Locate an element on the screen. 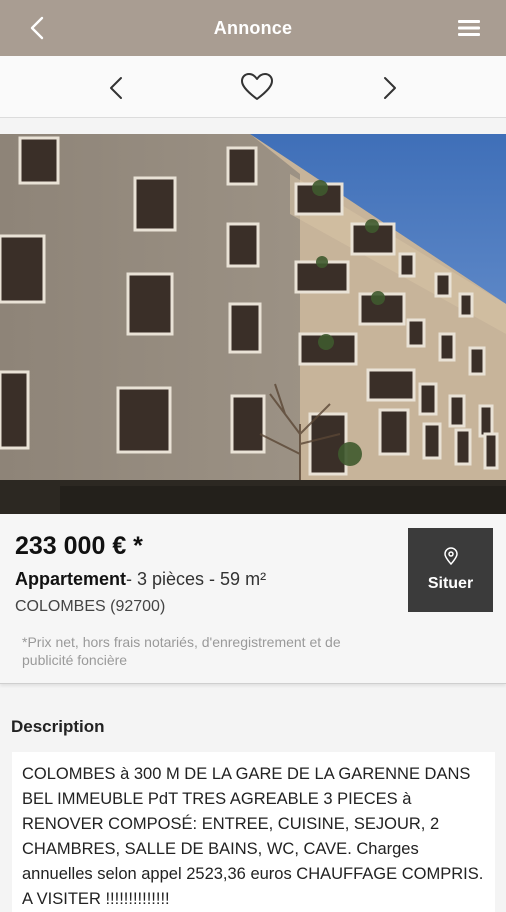 This screenshot has width=506, height=912. map-pin-icon is located at coordinates (450, 556).